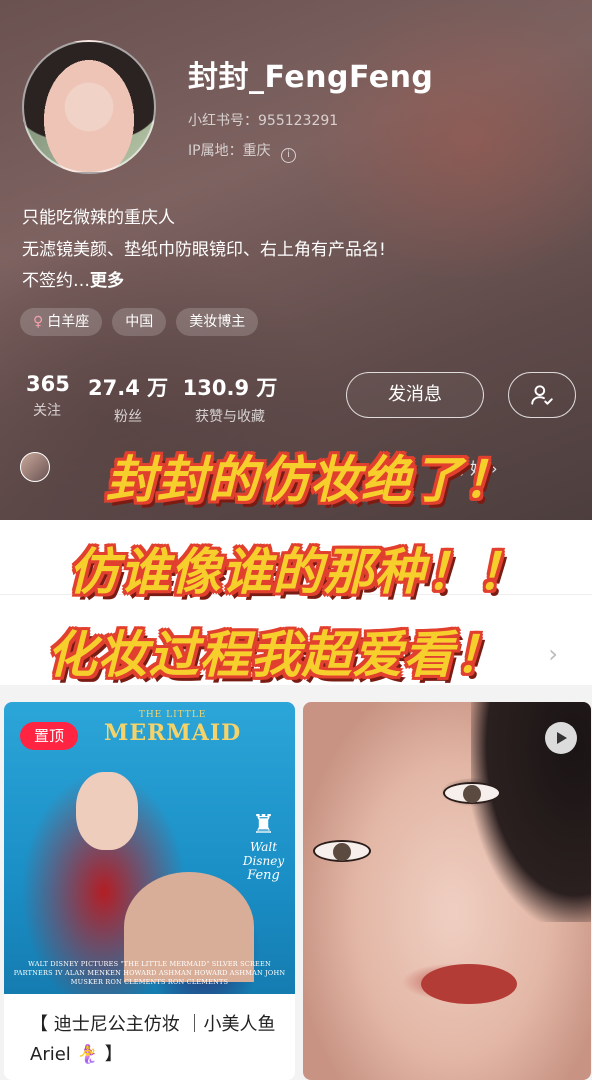 This screenshot has width=592, height=1080. I want to click on stat-label: 粉丝, so click(128, 417).